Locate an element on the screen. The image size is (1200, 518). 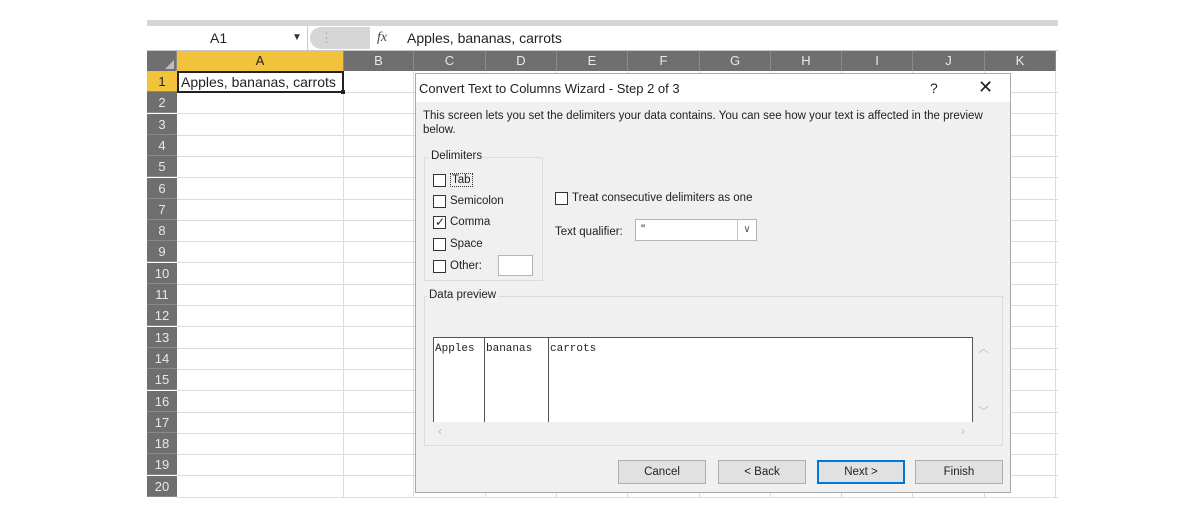
row-header-2: 2 is located at coordinates (162, 103).